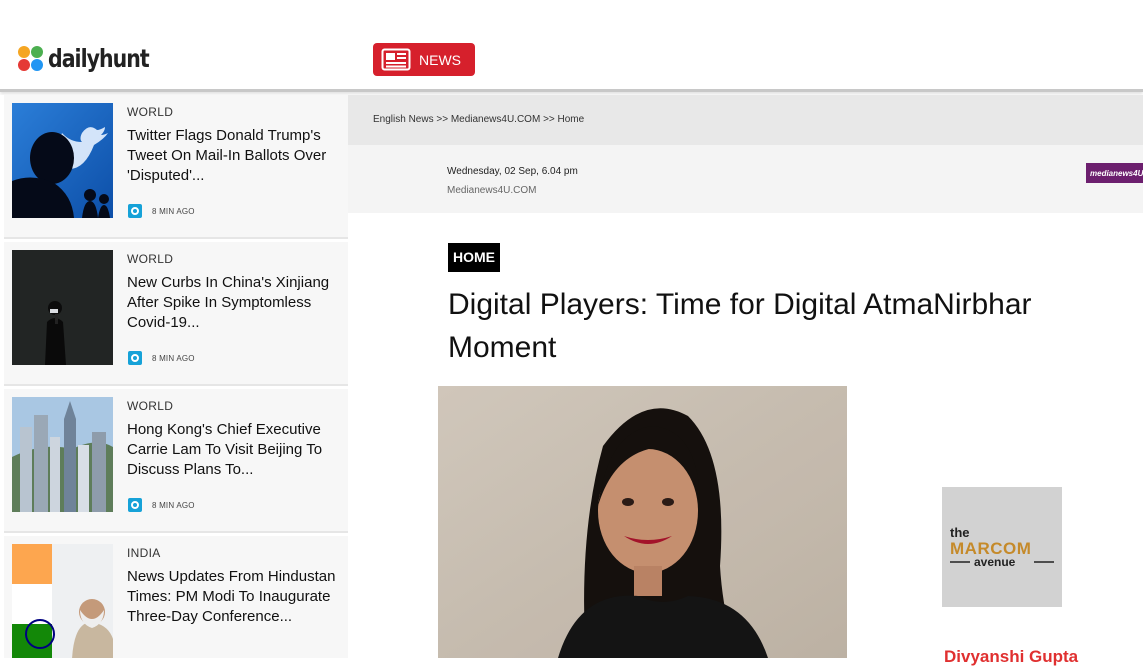 The image size is (1143, 667). I want to click on top-header: dailyhunt NEWS, so click(571, 46).